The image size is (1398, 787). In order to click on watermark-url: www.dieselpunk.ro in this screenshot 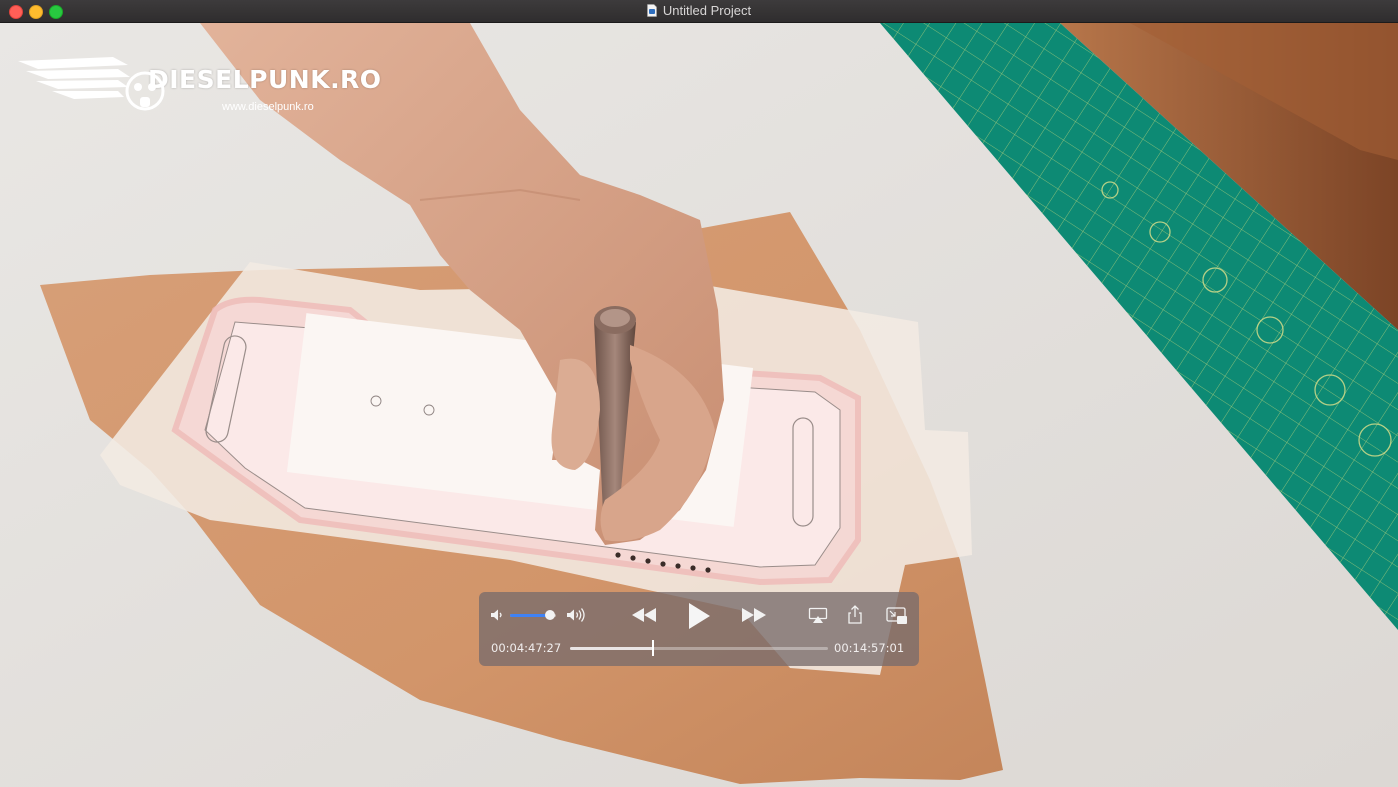, I will do `click(268, 107)`.